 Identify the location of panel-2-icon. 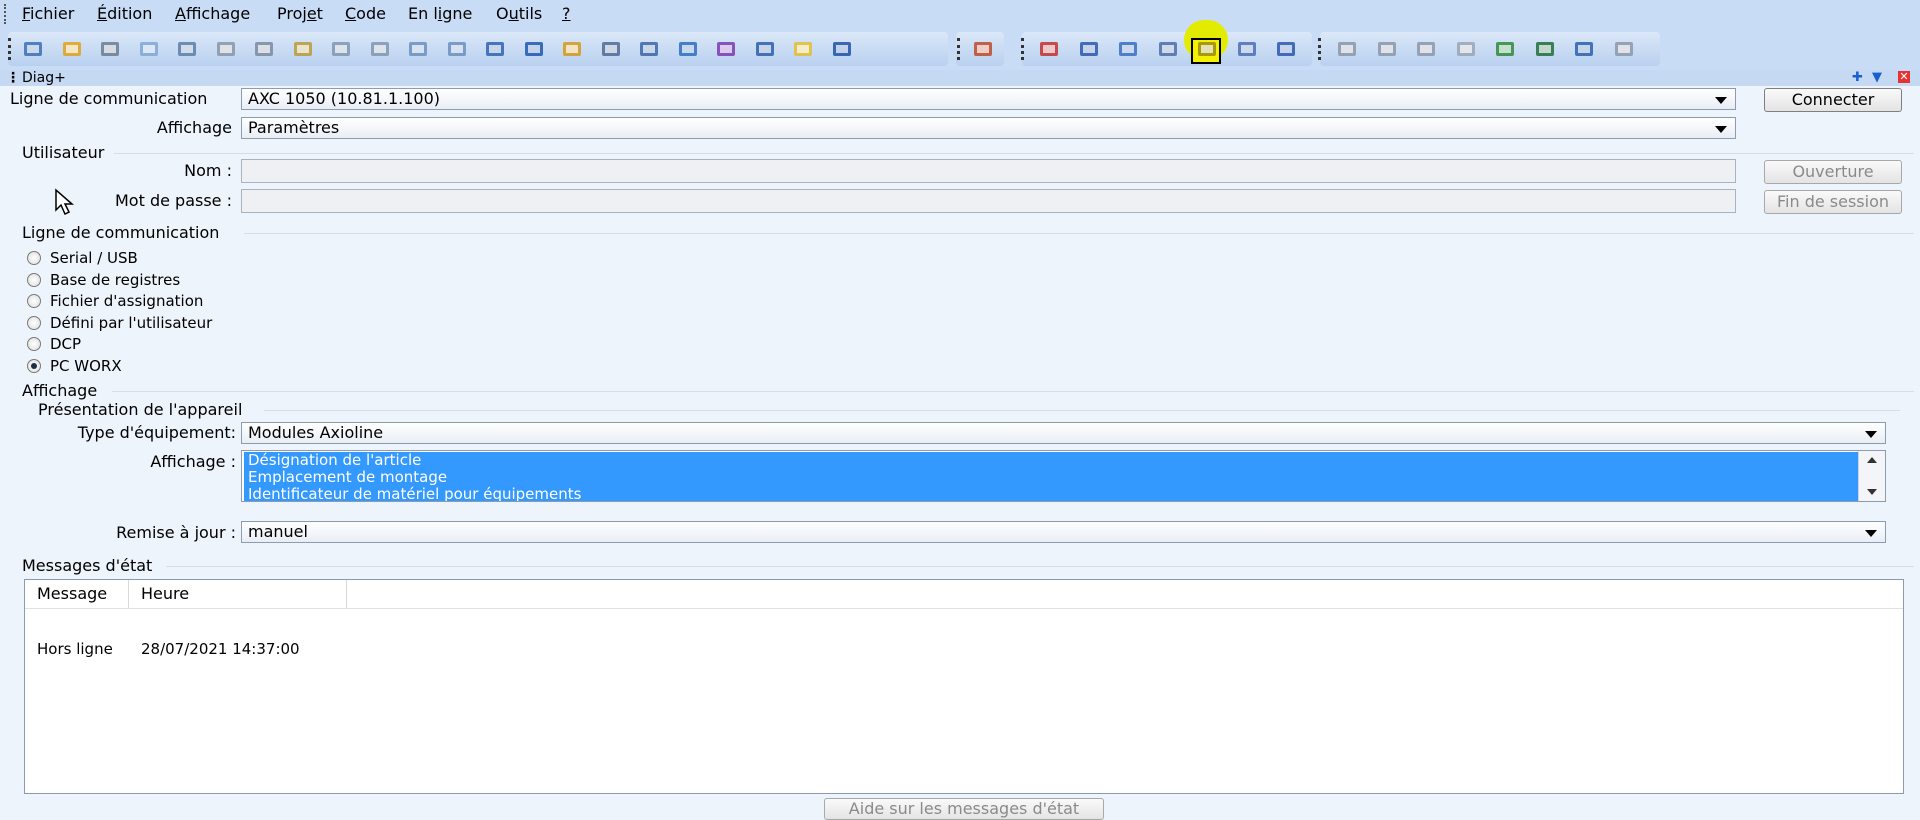
(1089, 49).